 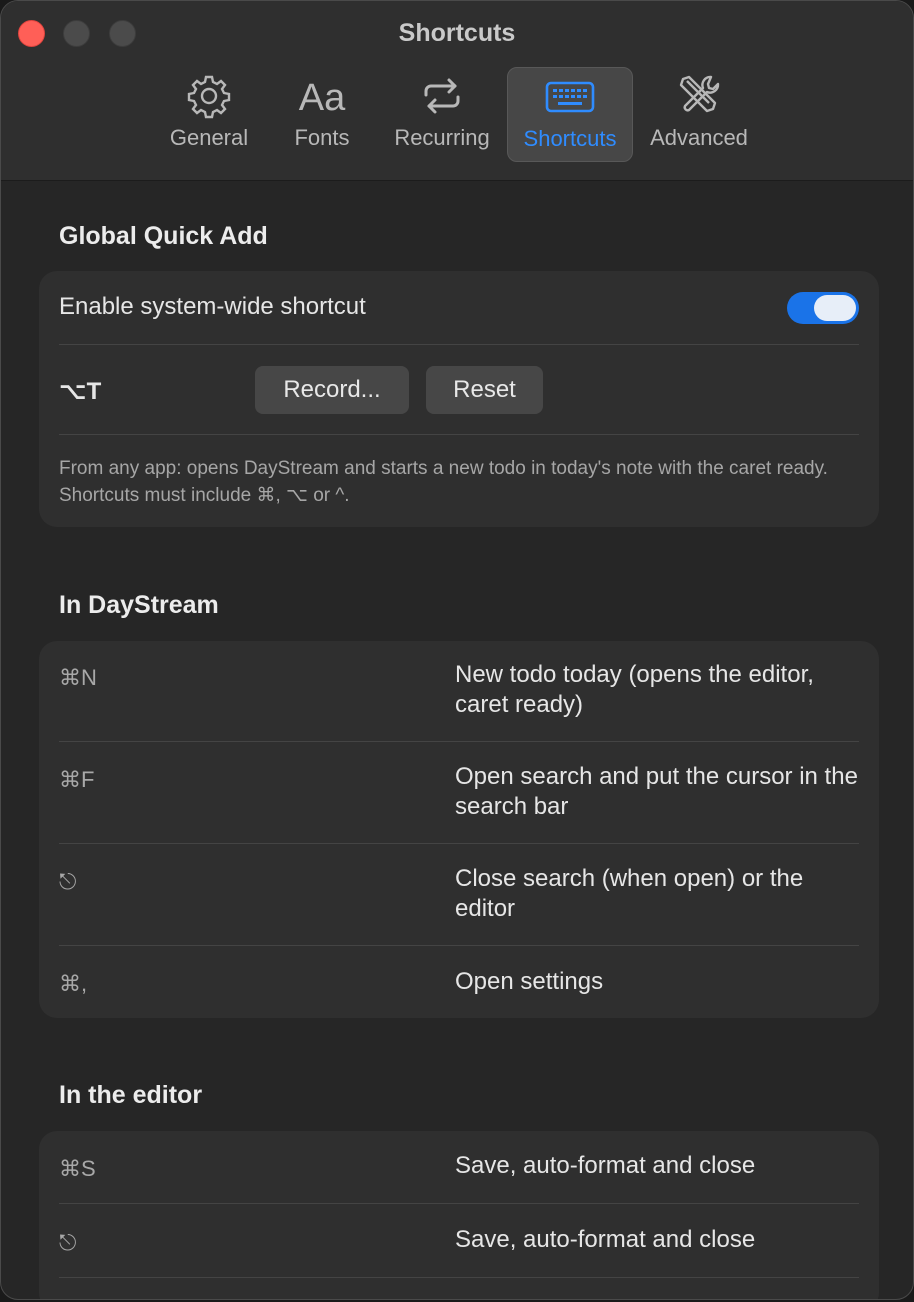 What do you see at coordinates (131, 1095) in the screenshot?
I see `section-title-in-the-editor: In the editor` at bounding box center [131, 1095].